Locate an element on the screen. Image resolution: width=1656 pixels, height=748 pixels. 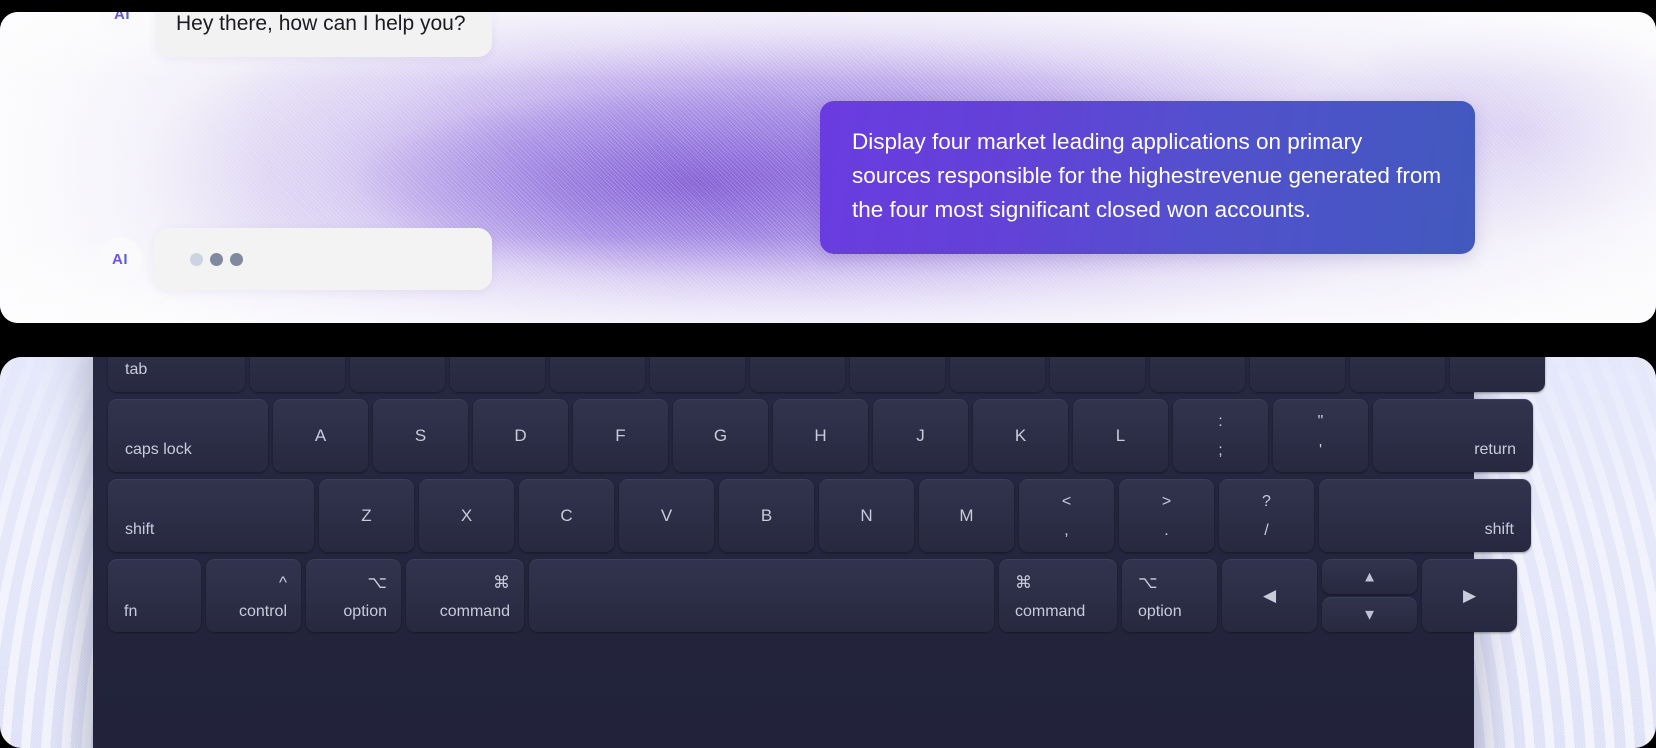
key-shift-right: shift is located at coordinates (1425, 515).